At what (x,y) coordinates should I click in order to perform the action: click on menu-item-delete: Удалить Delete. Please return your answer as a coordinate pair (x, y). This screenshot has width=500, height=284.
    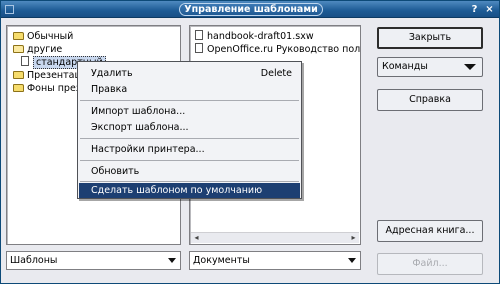
    Looking at the image, I should click on (189, 73).